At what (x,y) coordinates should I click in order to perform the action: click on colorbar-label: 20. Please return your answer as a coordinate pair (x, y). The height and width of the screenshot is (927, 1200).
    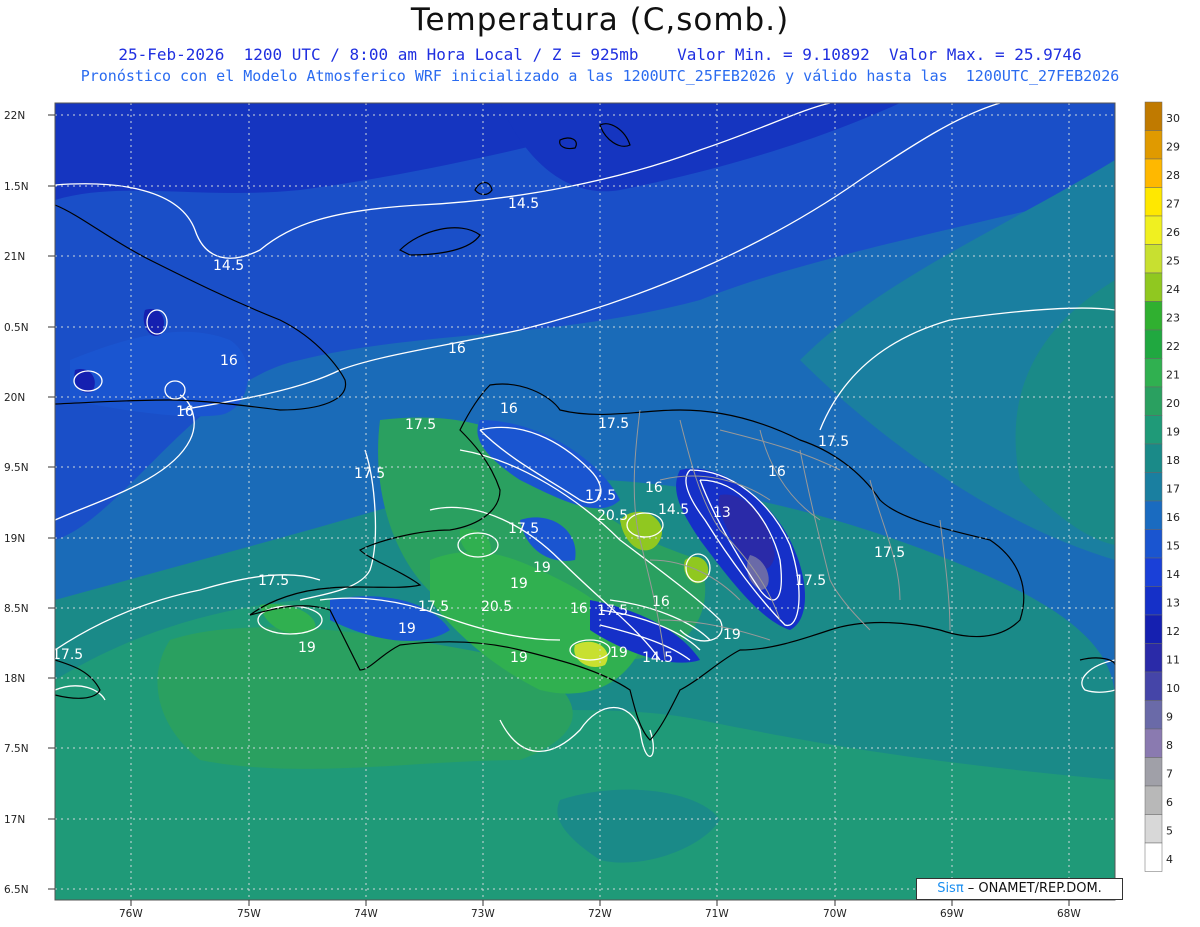
    Looking at the image, I should click on (1173, 403).